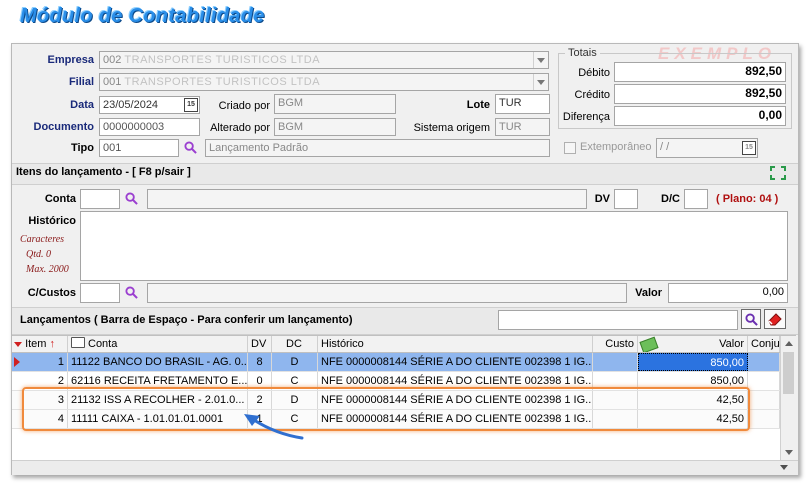  Describe the element at coordinates (747, 199) in the screenshot. I see `plano-label: ( Plano: 04 )` at that location.